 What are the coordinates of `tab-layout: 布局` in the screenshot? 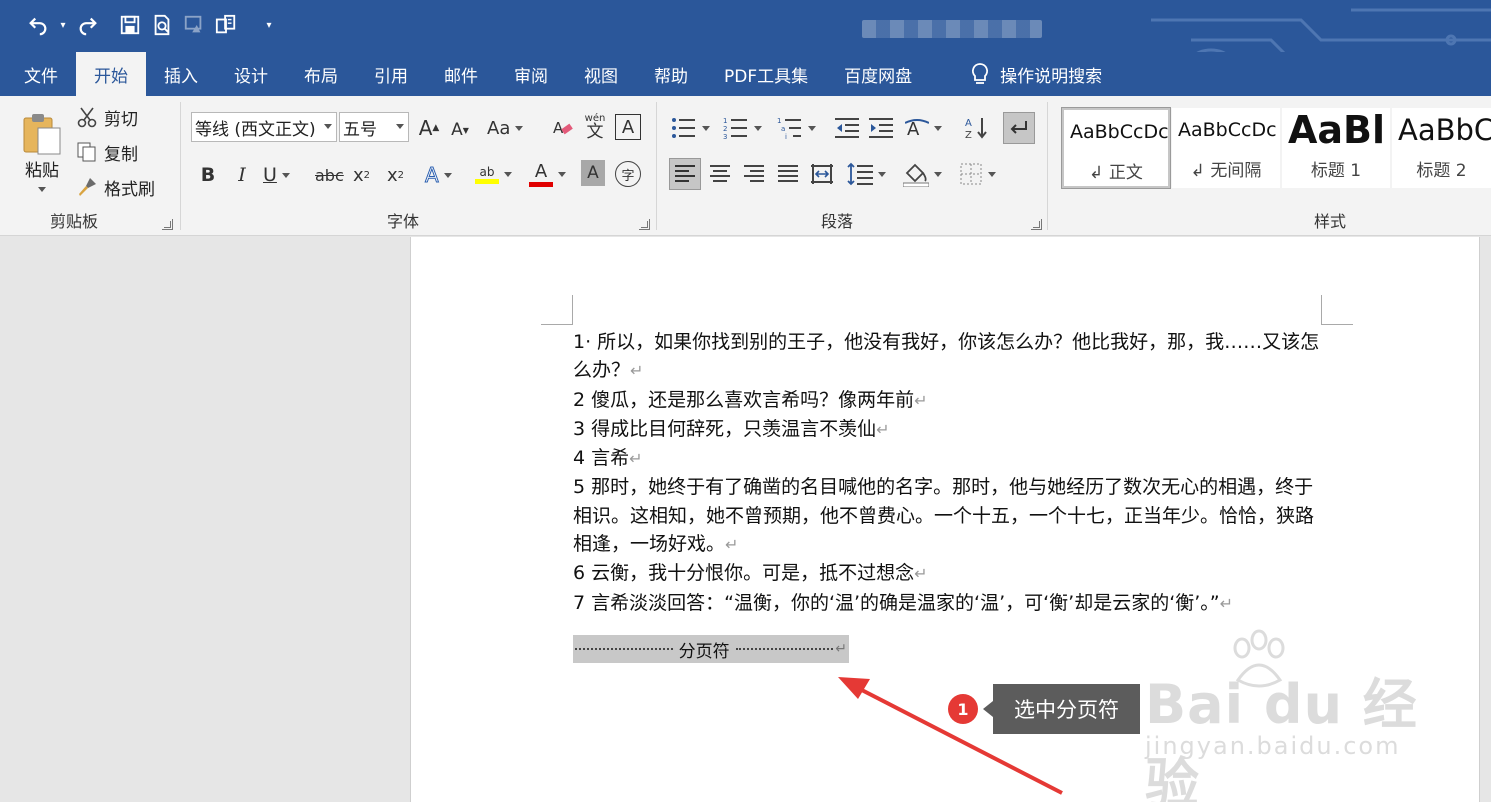 It's located at (321, 74).